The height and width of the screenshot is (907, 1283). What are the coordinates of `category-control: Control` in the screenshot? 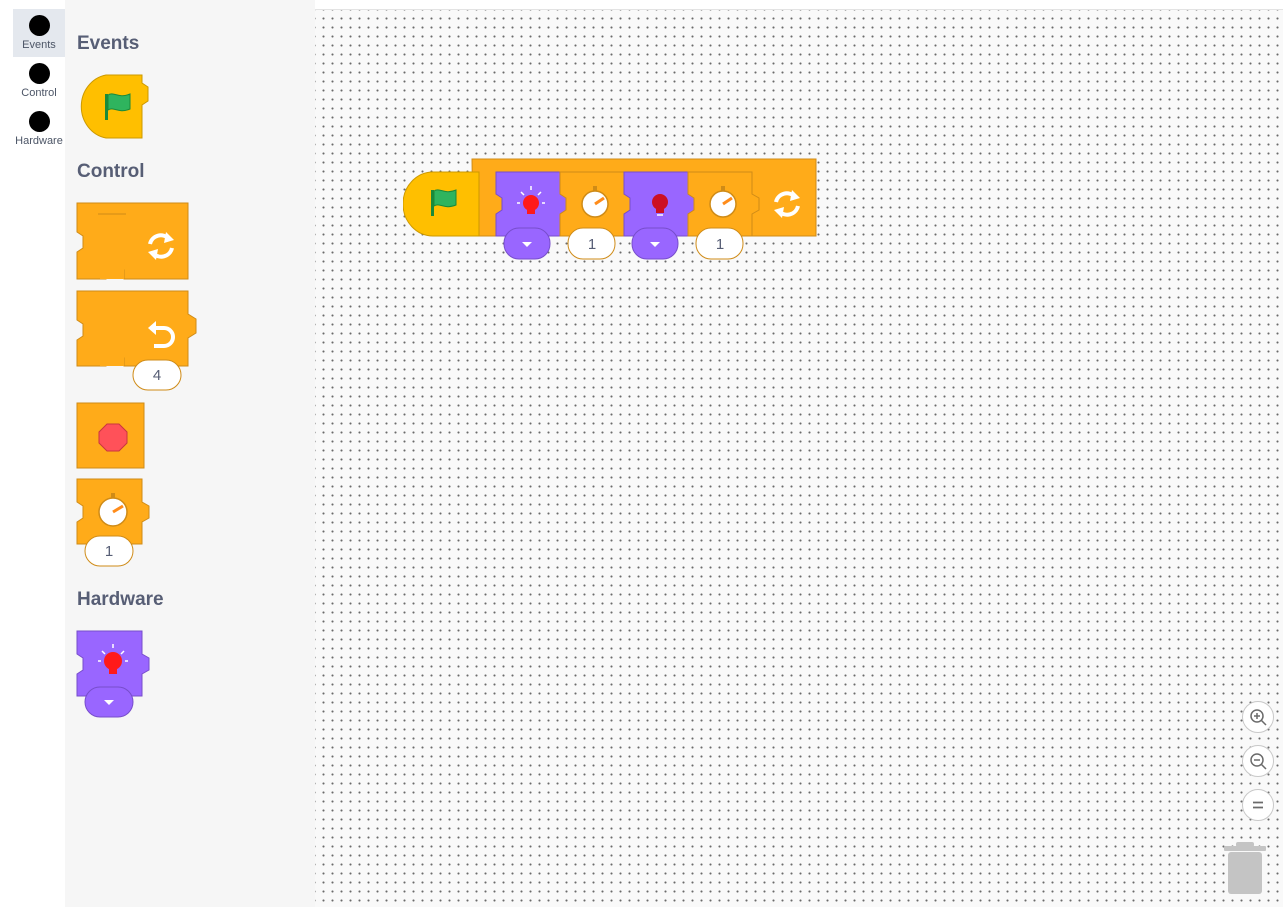 It's located at (39, 81).